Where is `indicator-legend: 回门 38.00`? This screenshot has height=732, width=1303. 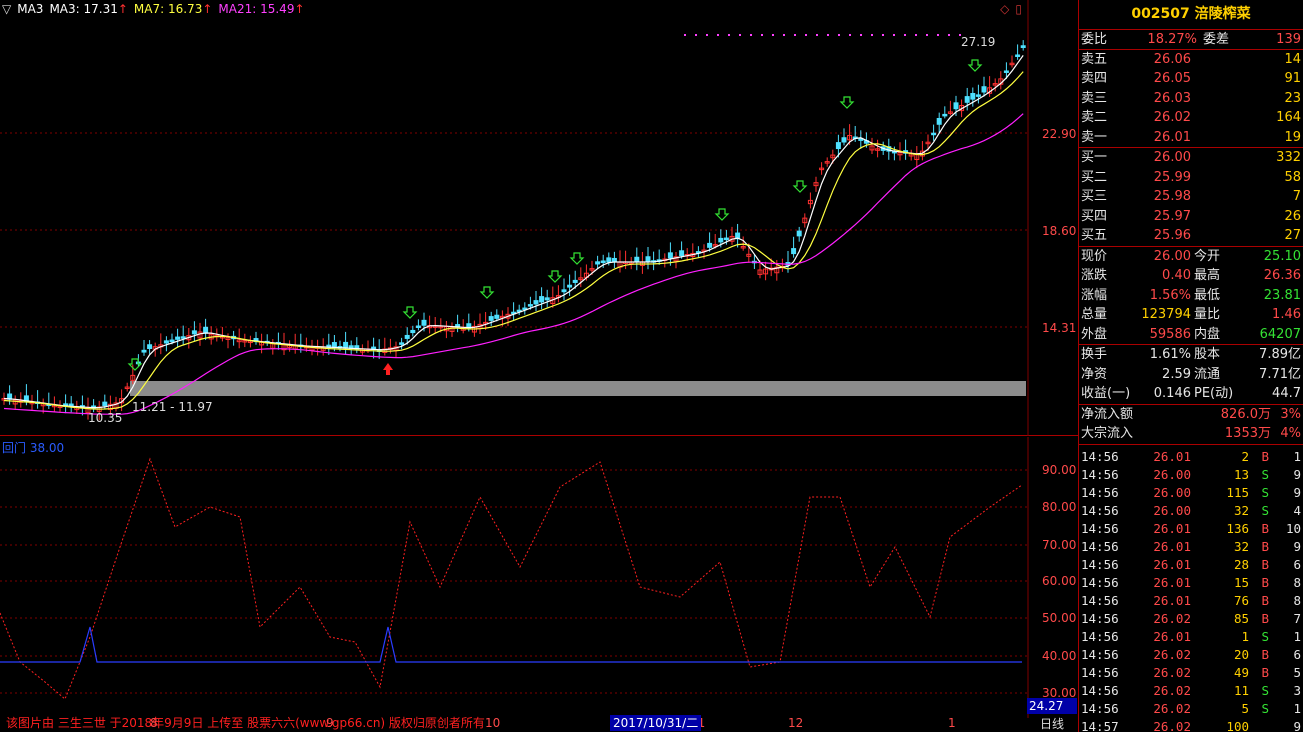 indicator-legend: 回门 38.00 is located at coordinates (33, 448).